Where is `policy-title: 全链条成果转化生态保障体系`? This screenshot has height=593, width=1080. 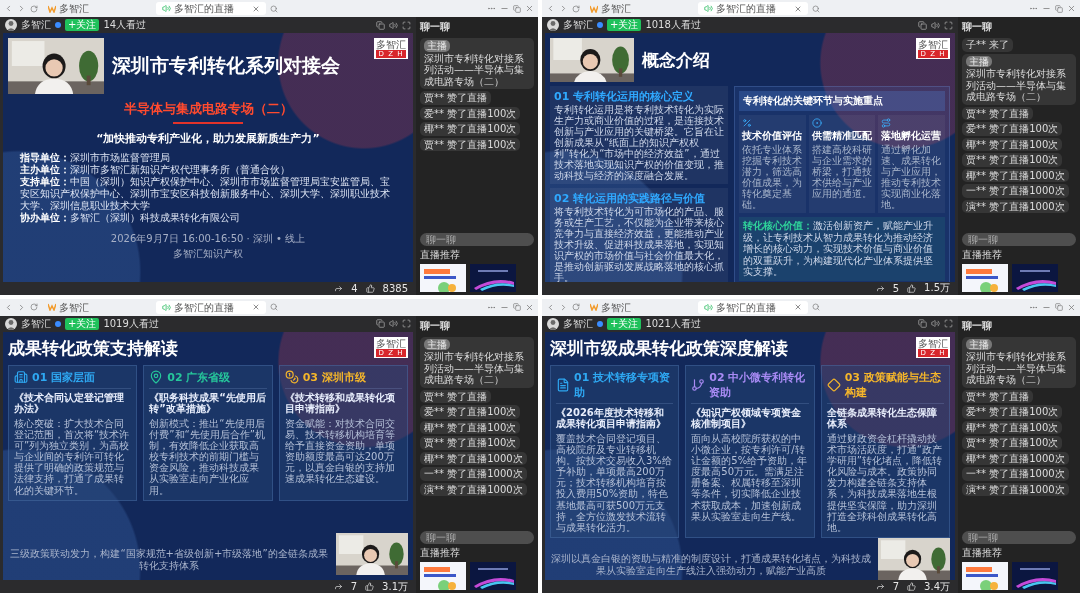
policy-title: 全链条成果转化生态保障体系 is located at coordinates (882, 418).